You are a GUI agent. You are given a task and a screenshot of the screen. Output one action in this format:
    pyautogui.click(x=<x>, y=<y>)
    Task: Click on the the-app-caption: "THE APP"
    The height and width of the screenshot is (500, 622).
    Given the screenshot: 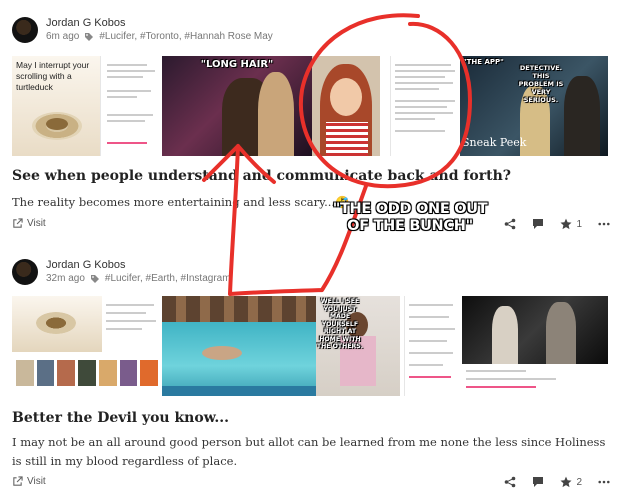 What is the action you would take?
    pyautogui.click(x=483, y=62)
    